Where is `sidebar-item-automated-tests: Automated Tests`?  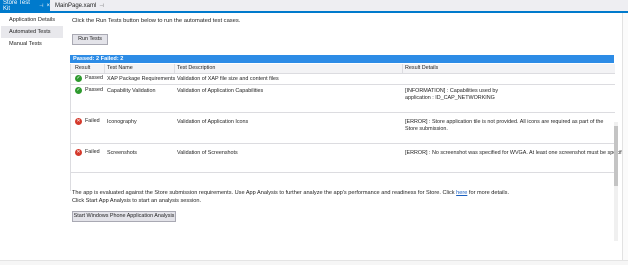
sidebar-item-automated-tests: Automated Tests is located at coordinates (32, 32).